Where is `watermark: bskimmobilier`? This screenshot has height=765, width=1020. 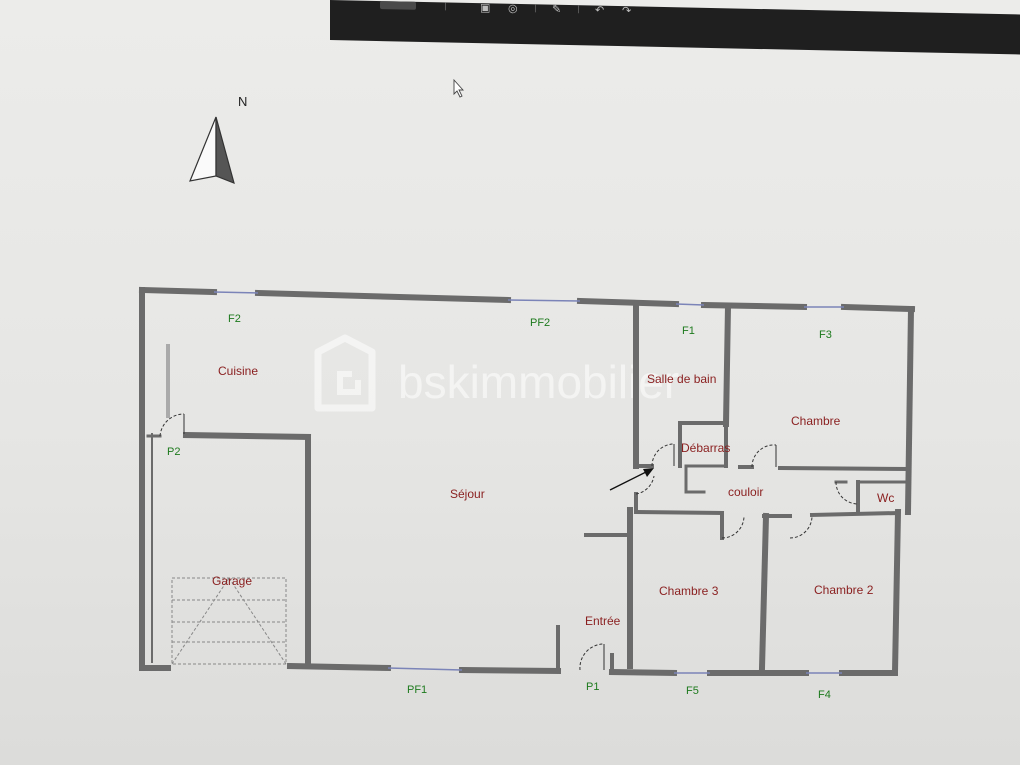 watermark: bskimmobilier is located at coordinates (496, 373).